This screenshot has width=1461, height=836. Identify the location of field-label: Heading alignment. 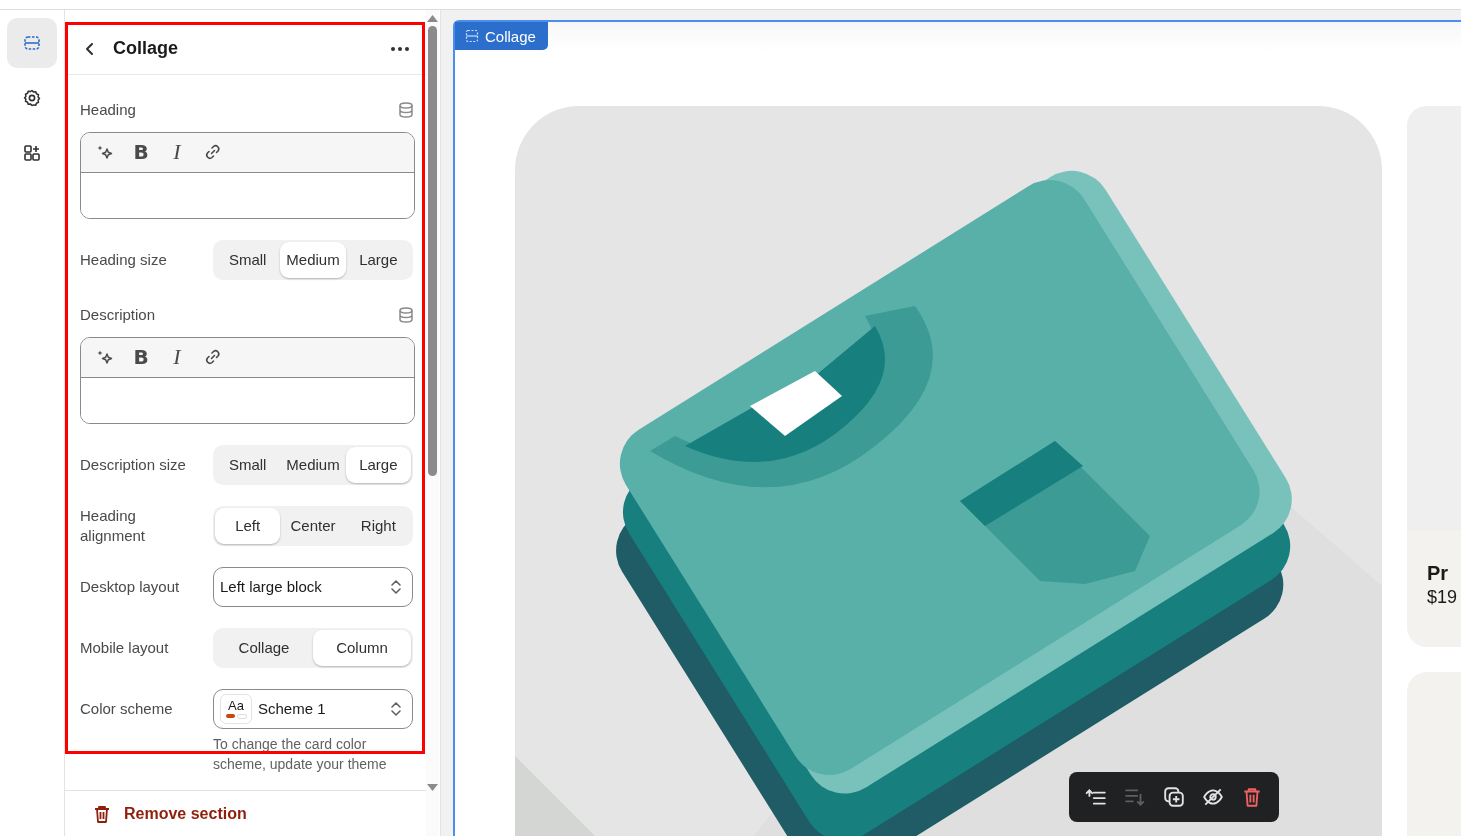
(113, 525).